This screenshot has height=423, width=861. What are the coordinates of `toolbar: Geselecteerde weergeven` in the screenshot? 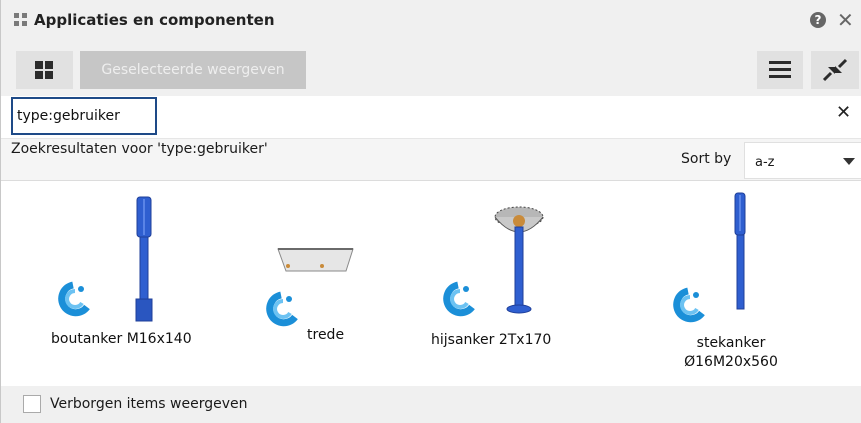 It's located at (431, 68).